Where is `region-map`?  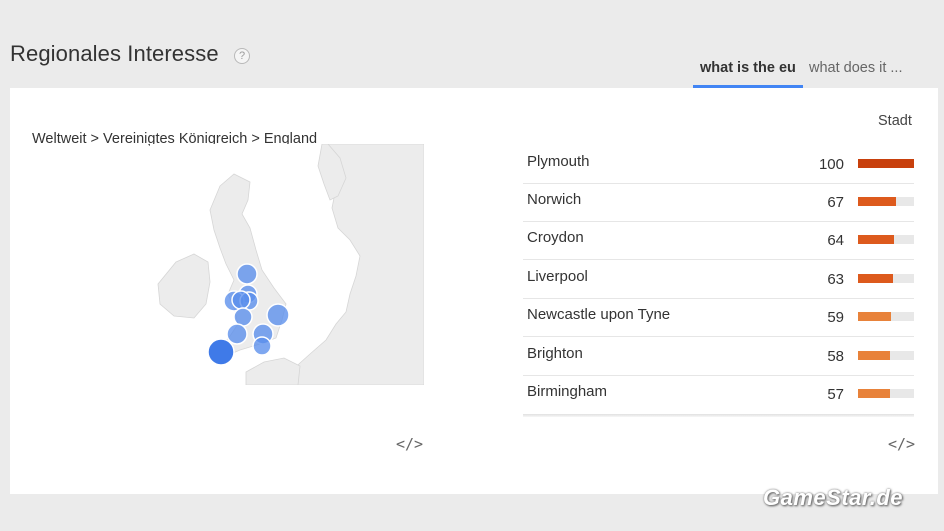 region-map is located at coordinates (287, 264).